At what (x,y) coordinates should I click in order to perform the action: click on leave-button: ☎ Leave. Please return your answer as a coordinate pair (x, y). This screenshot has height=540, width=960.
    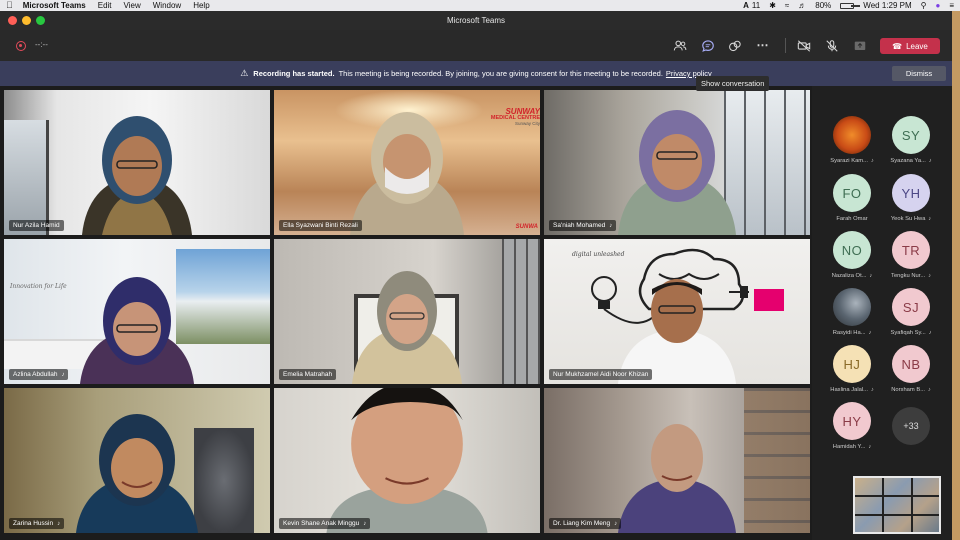
    Looking at the image, I should click on (910, 46).